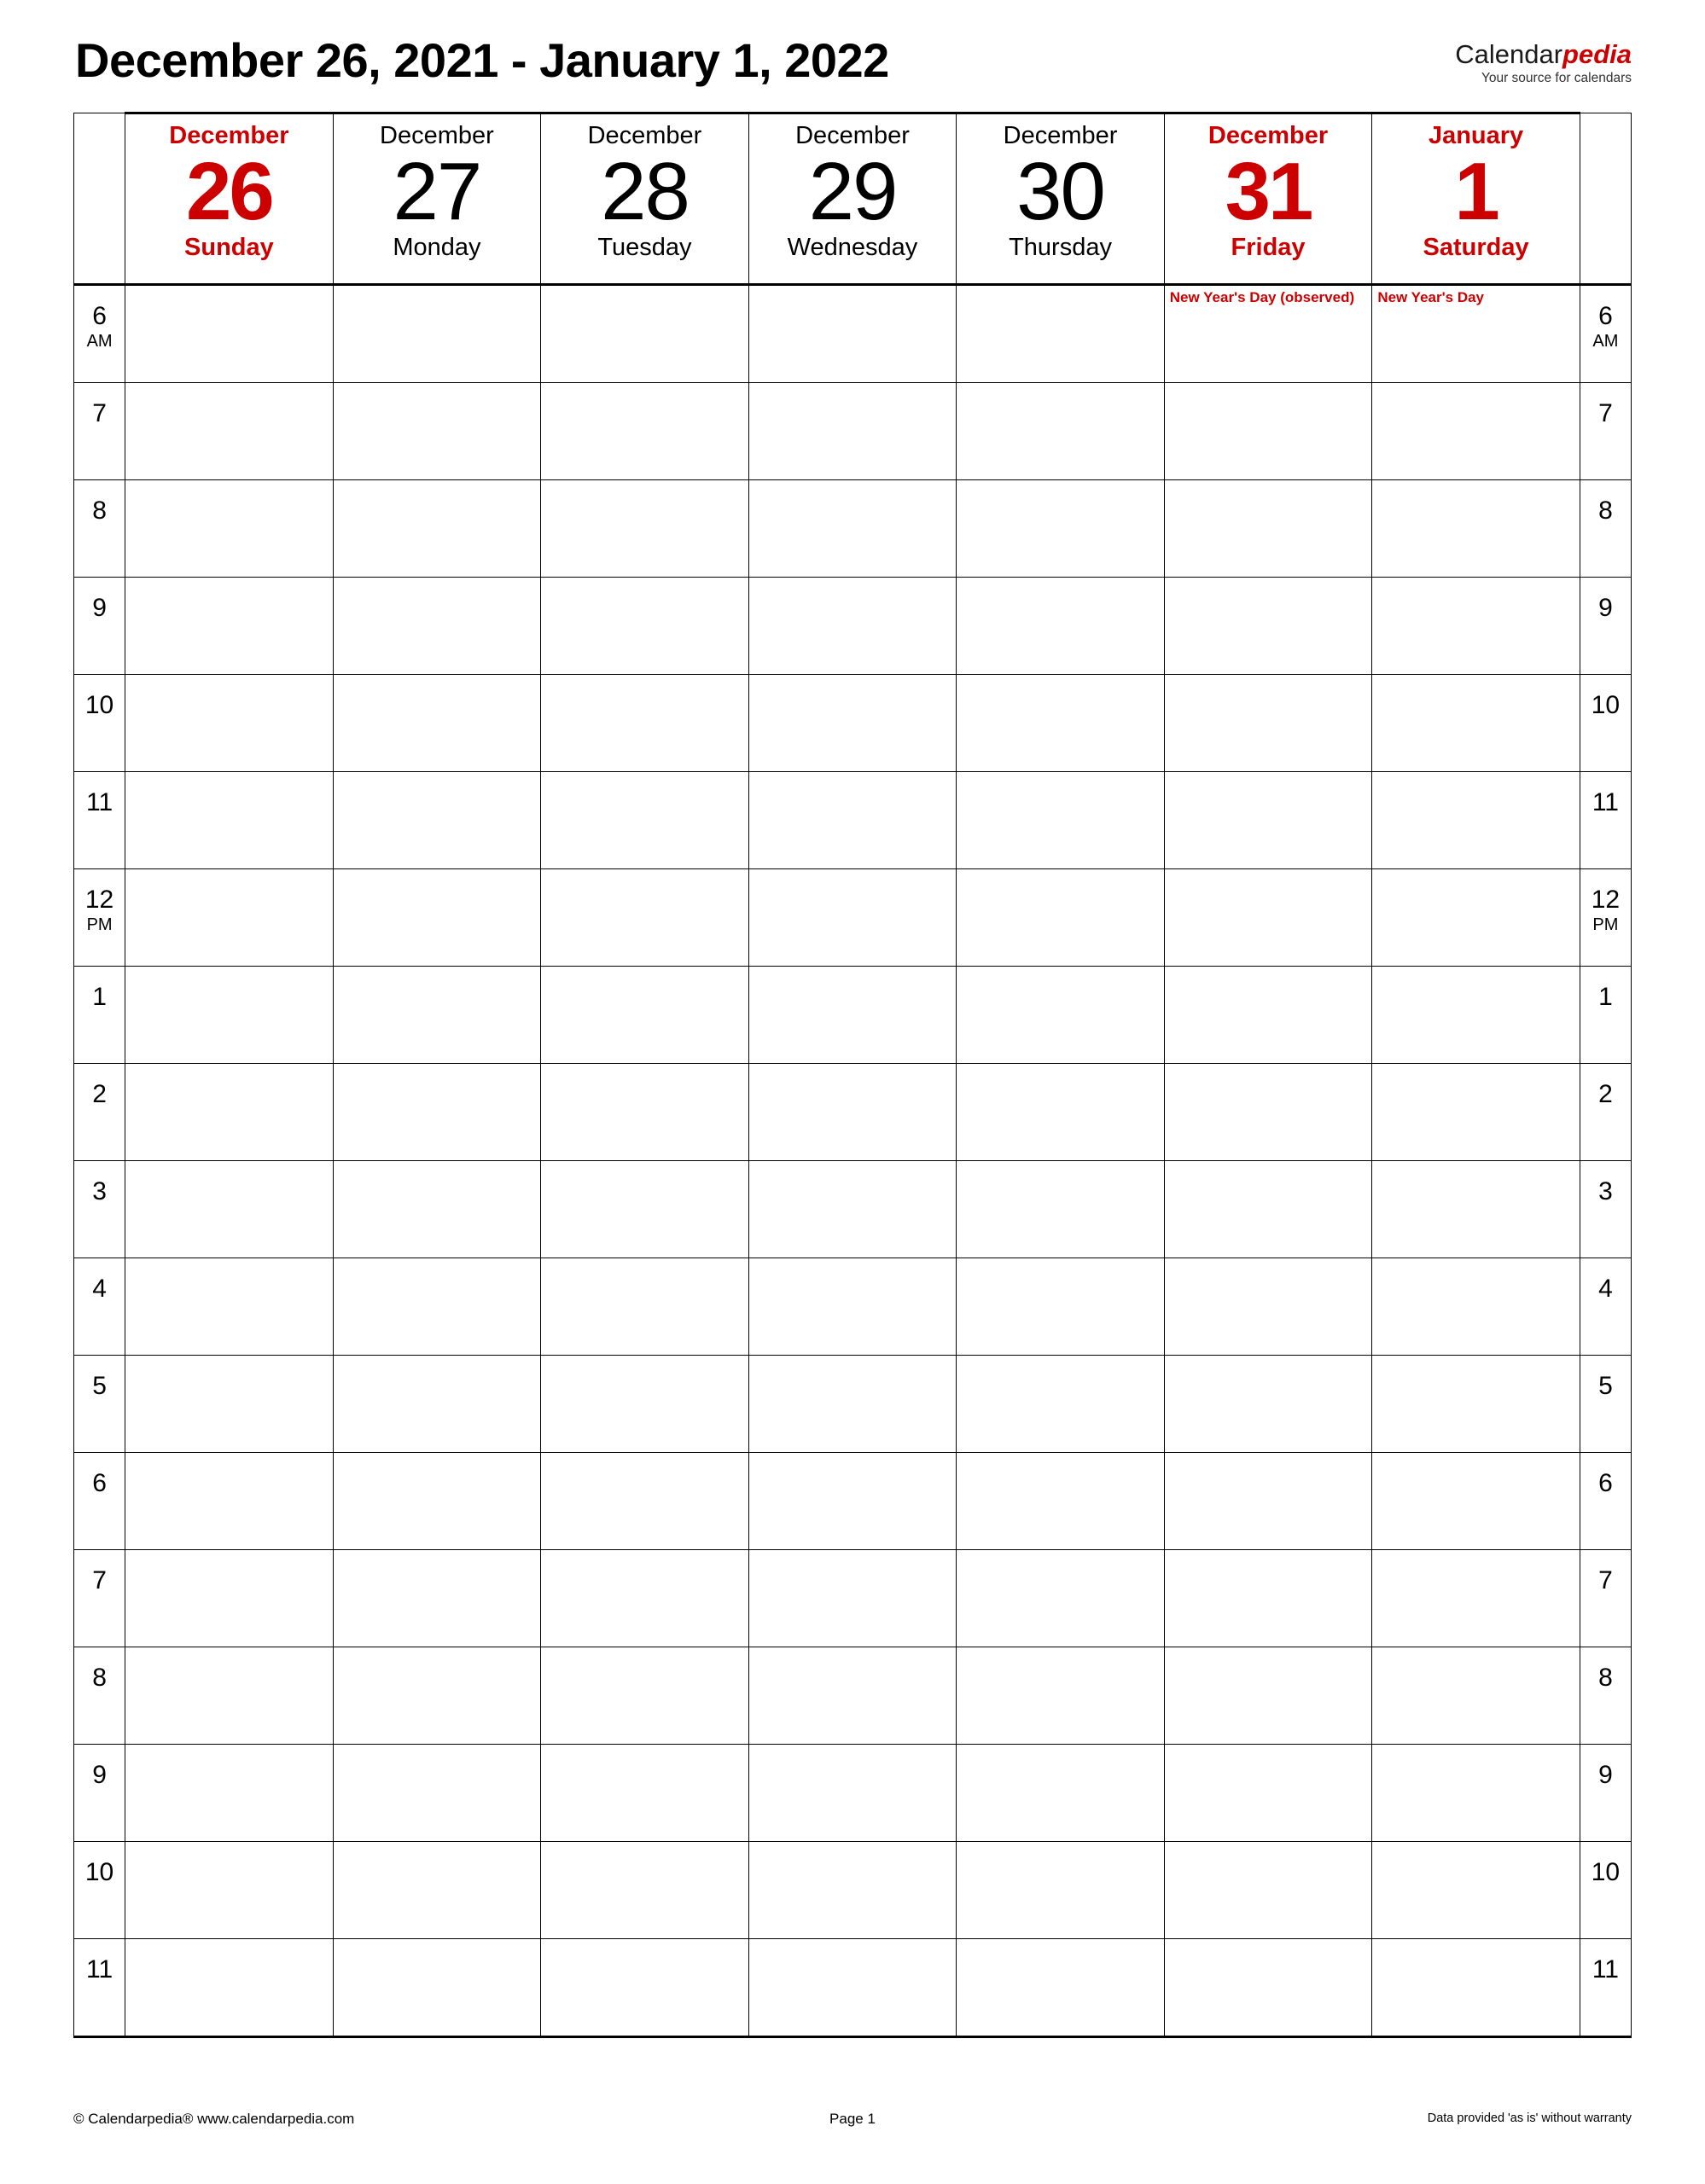 The image size is (1705, 2184). Describe the element at coordinates (213, 2119) in the screenshot. I see `footer-copyright: © Calendarpedia® www.calendarpedia.com` at that location.